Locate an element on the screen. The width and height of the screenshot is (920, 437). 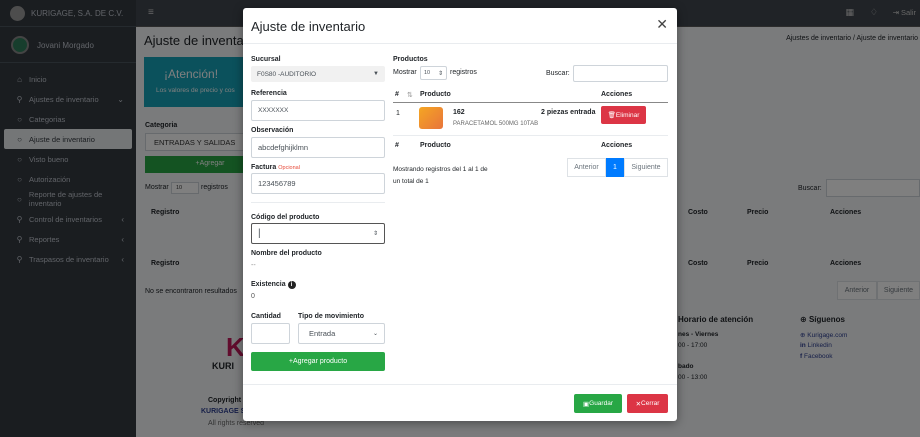
eliminar-button: 🗑 Eliminar is located at coordinates (623, 115).